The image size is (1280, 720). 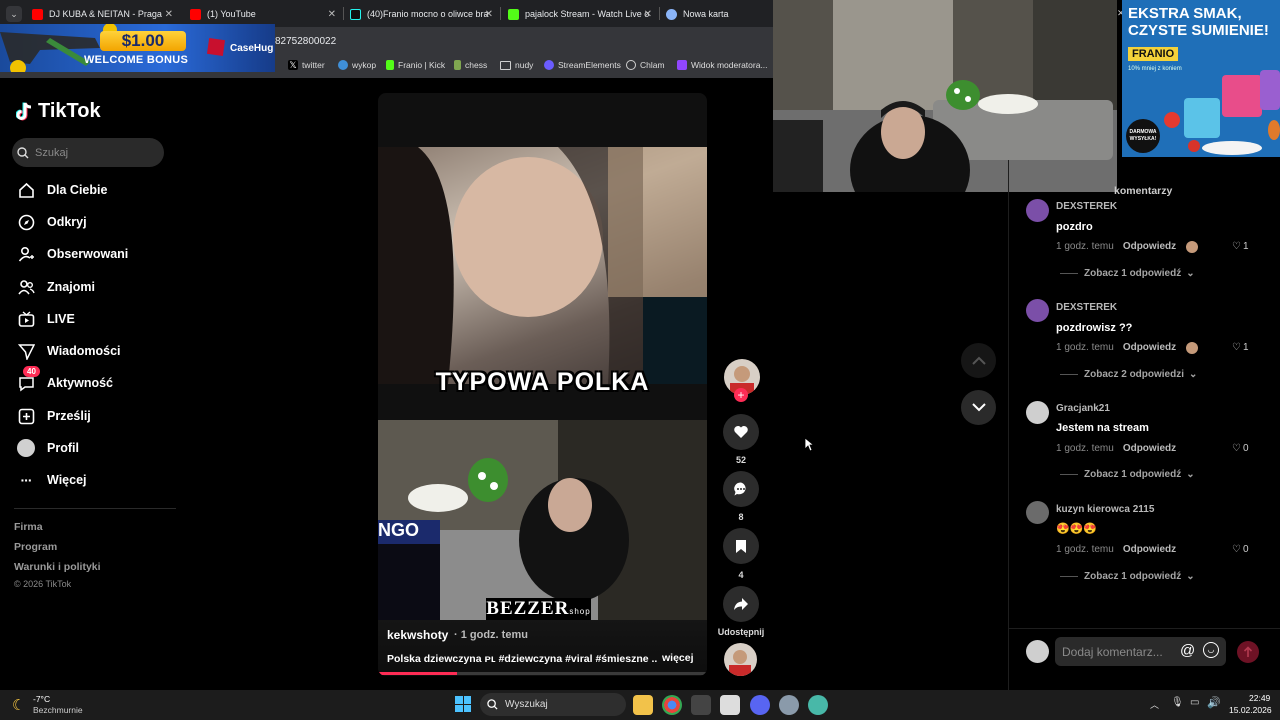 I want to click on search-input: Szukaj, so click(x=88, y=152).